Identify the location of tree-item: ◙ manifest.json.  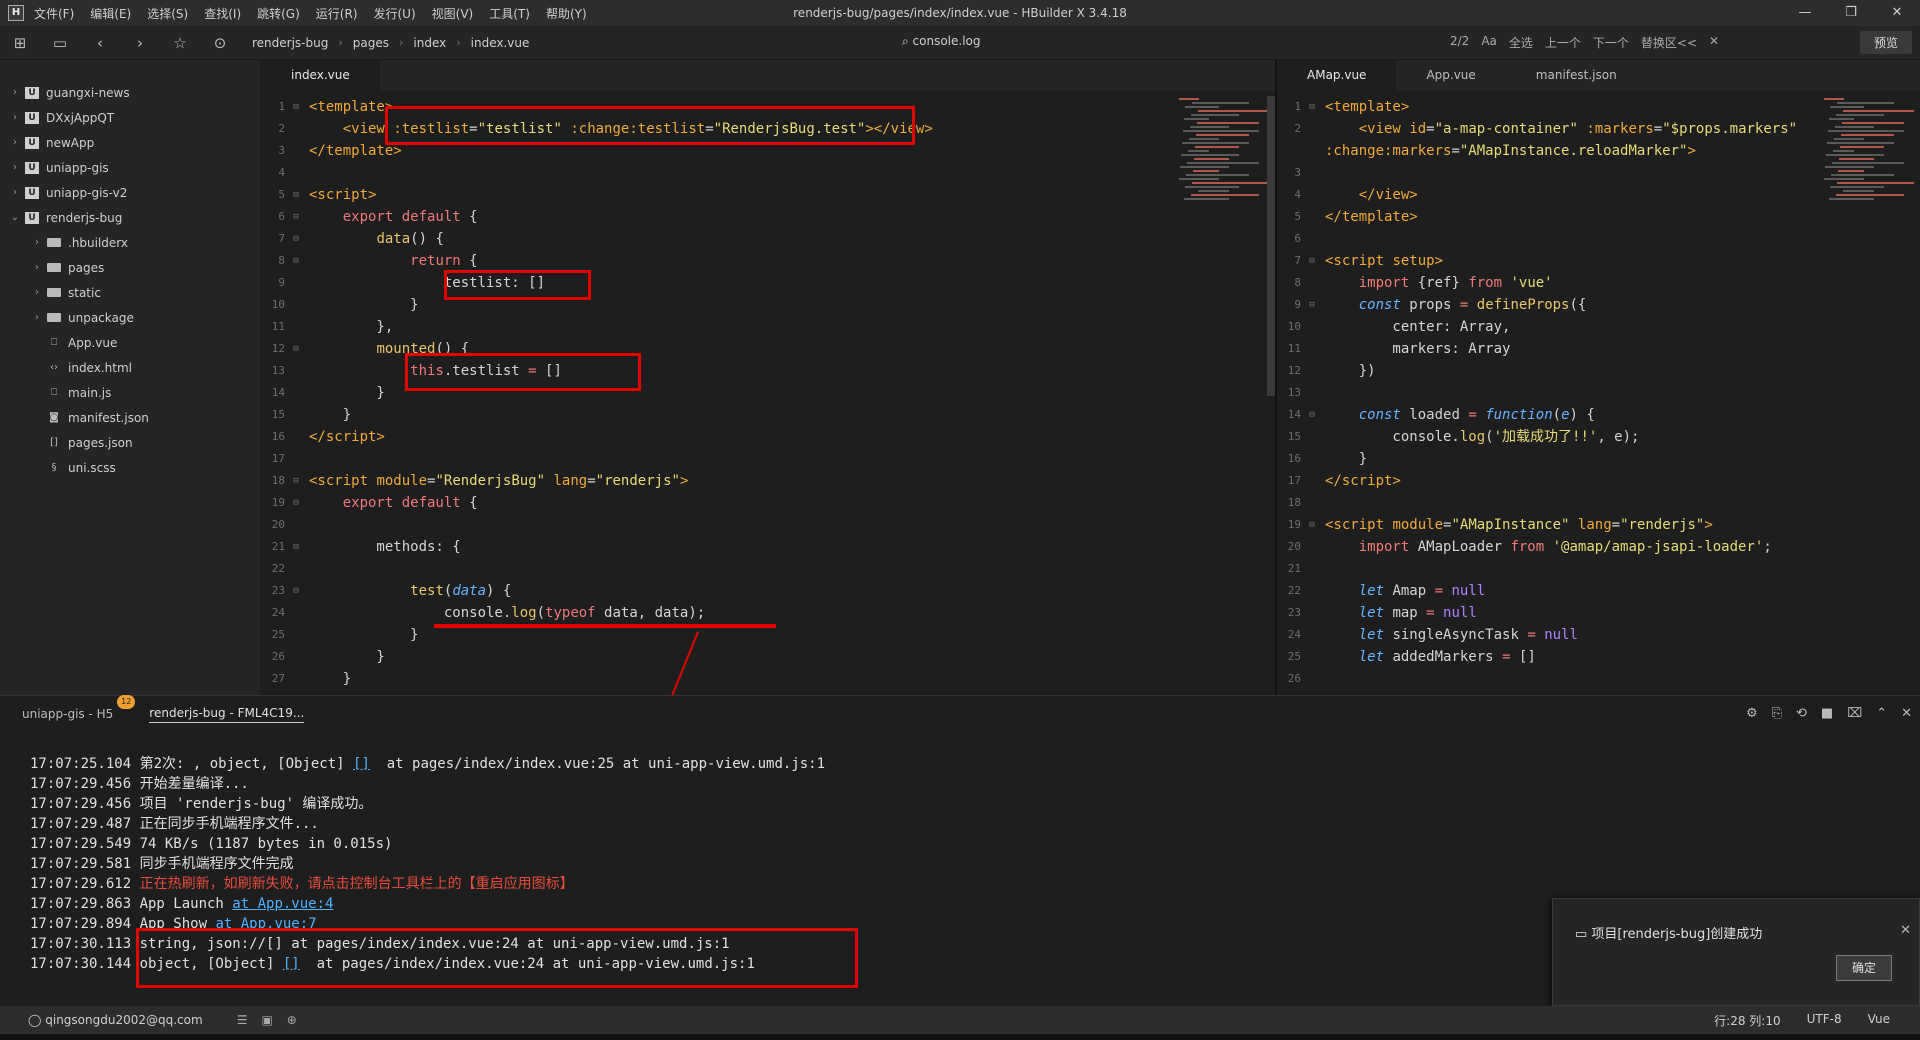
(130, 417).